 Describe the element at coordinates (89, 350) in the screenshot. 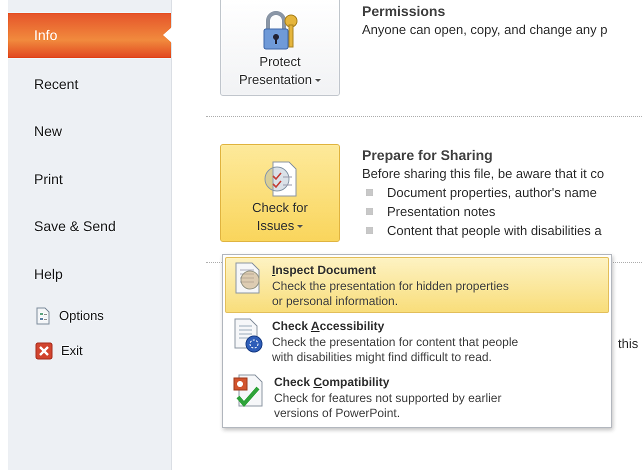

I see `exit-command: Exit` at that location.